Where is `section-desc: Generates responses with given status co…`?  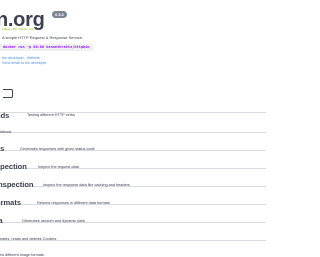
section-desc: Generates responses with given status co… is located at coordinates (57, 149).